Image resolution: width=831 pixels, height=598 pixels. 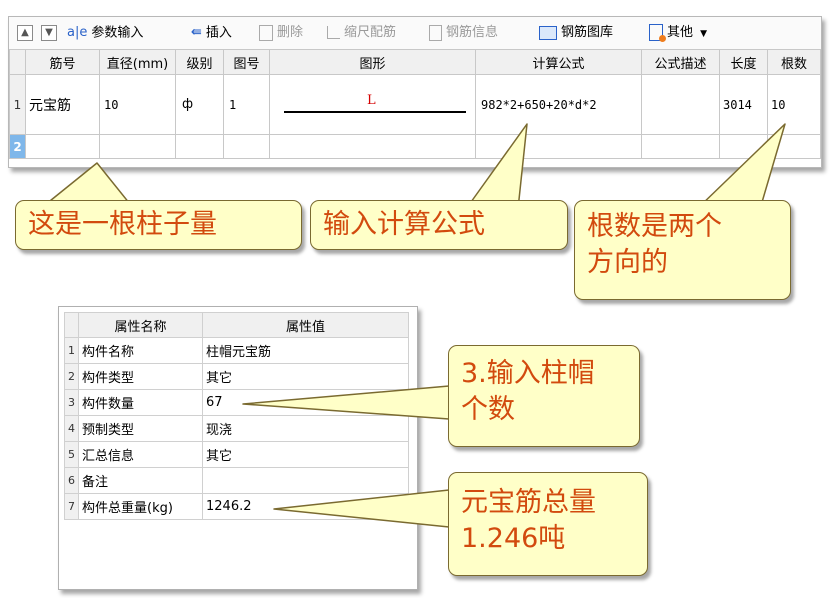 I want to click on count-callout: 根数是两个 方向的, so click(x=682, y=250).